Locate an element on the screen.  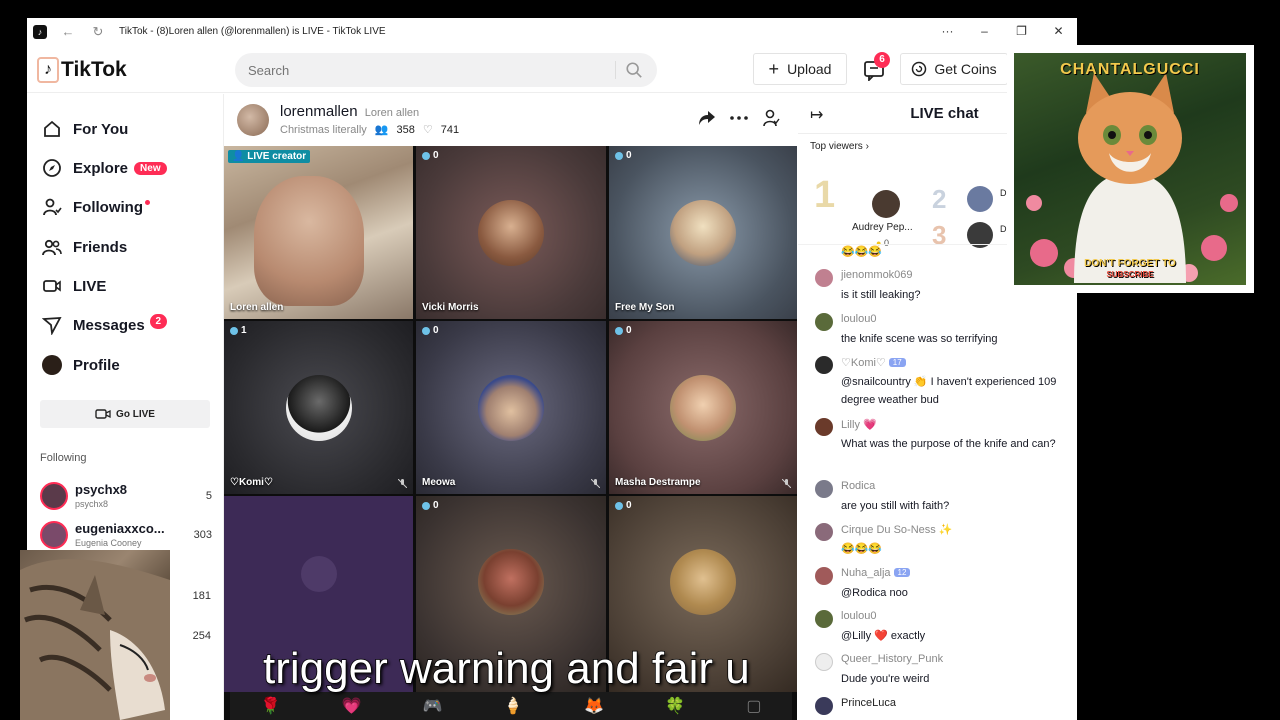
nav-friends: Friends is located at coordinates (84, 247).